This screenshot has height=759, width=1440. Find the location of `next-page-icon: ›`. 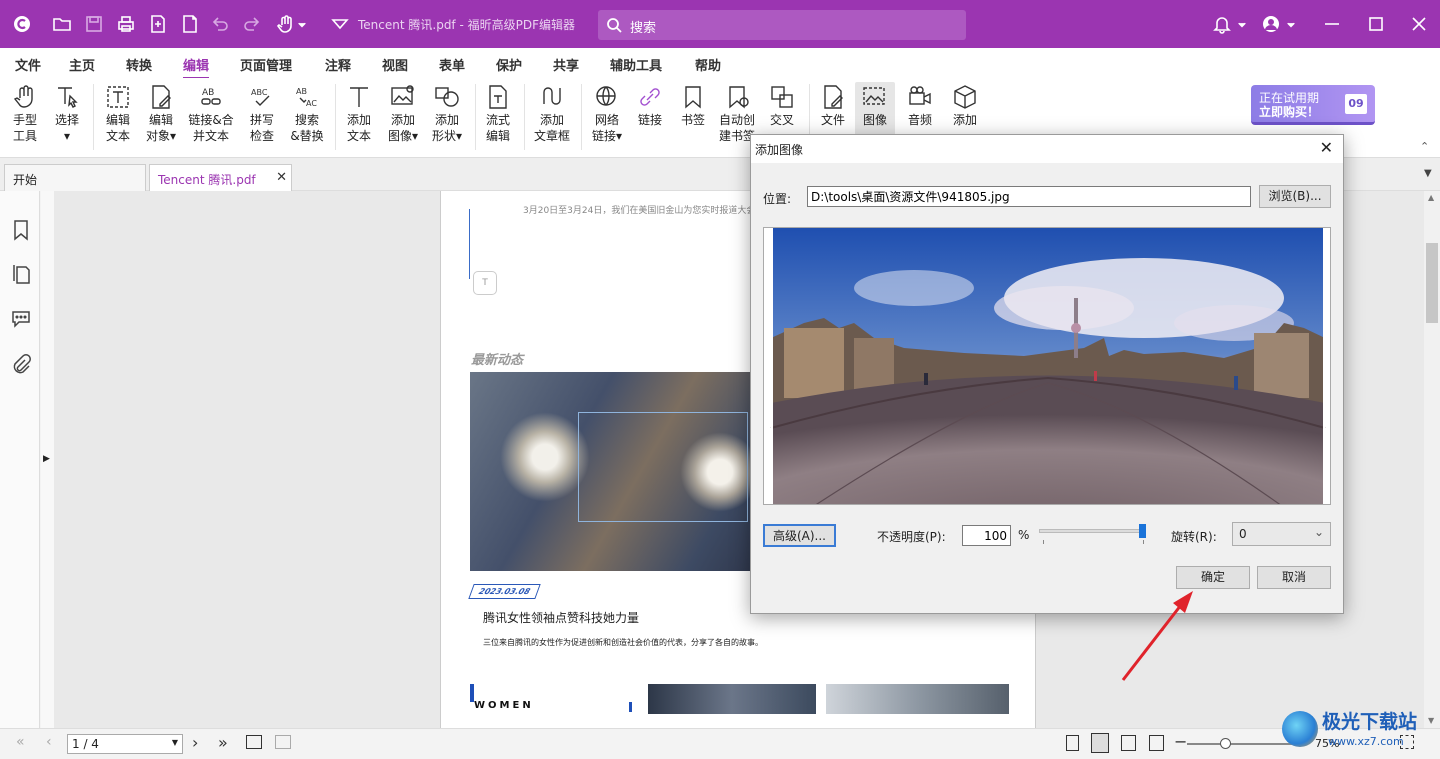

next-page-icon: › is located at coordinates (195, 742).